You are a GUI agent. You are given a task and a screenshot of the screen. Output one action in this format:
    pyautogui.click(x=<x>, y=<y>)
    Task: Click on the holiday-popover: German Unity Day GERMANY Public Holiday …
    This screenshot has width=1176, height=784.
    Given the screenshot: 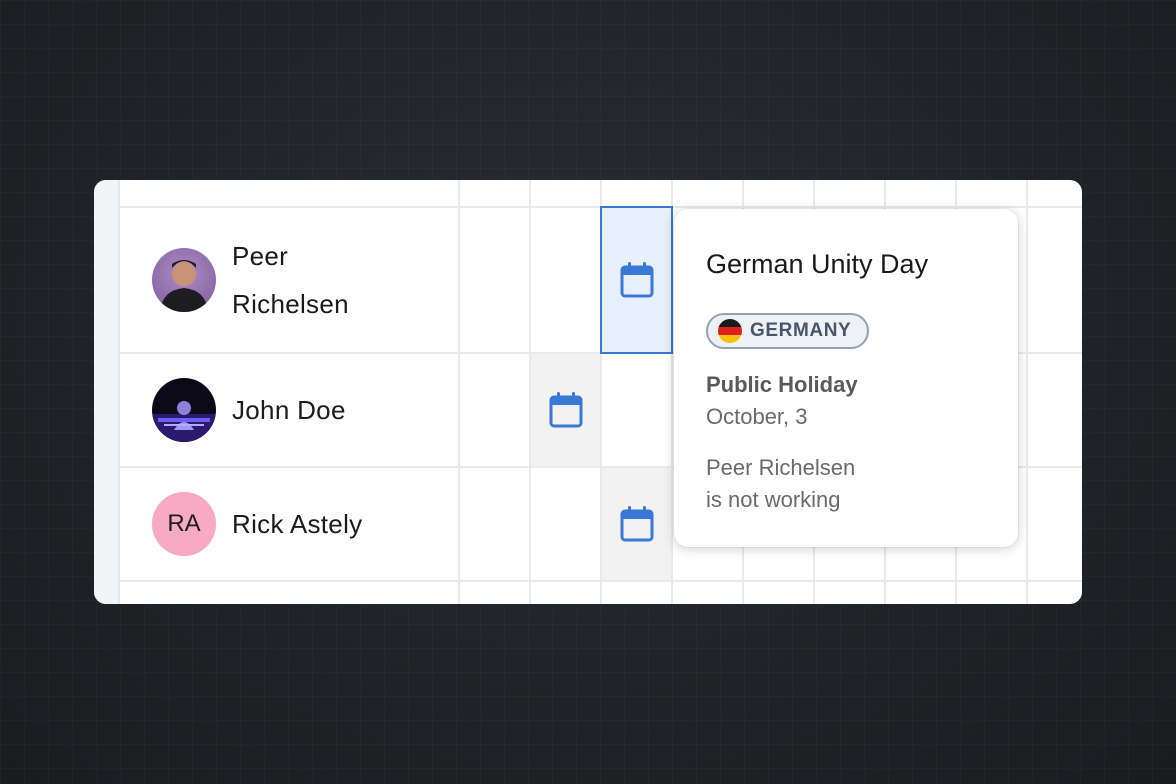 What is the action you would take?
    pyautogui.click(x=846, y=378)
    